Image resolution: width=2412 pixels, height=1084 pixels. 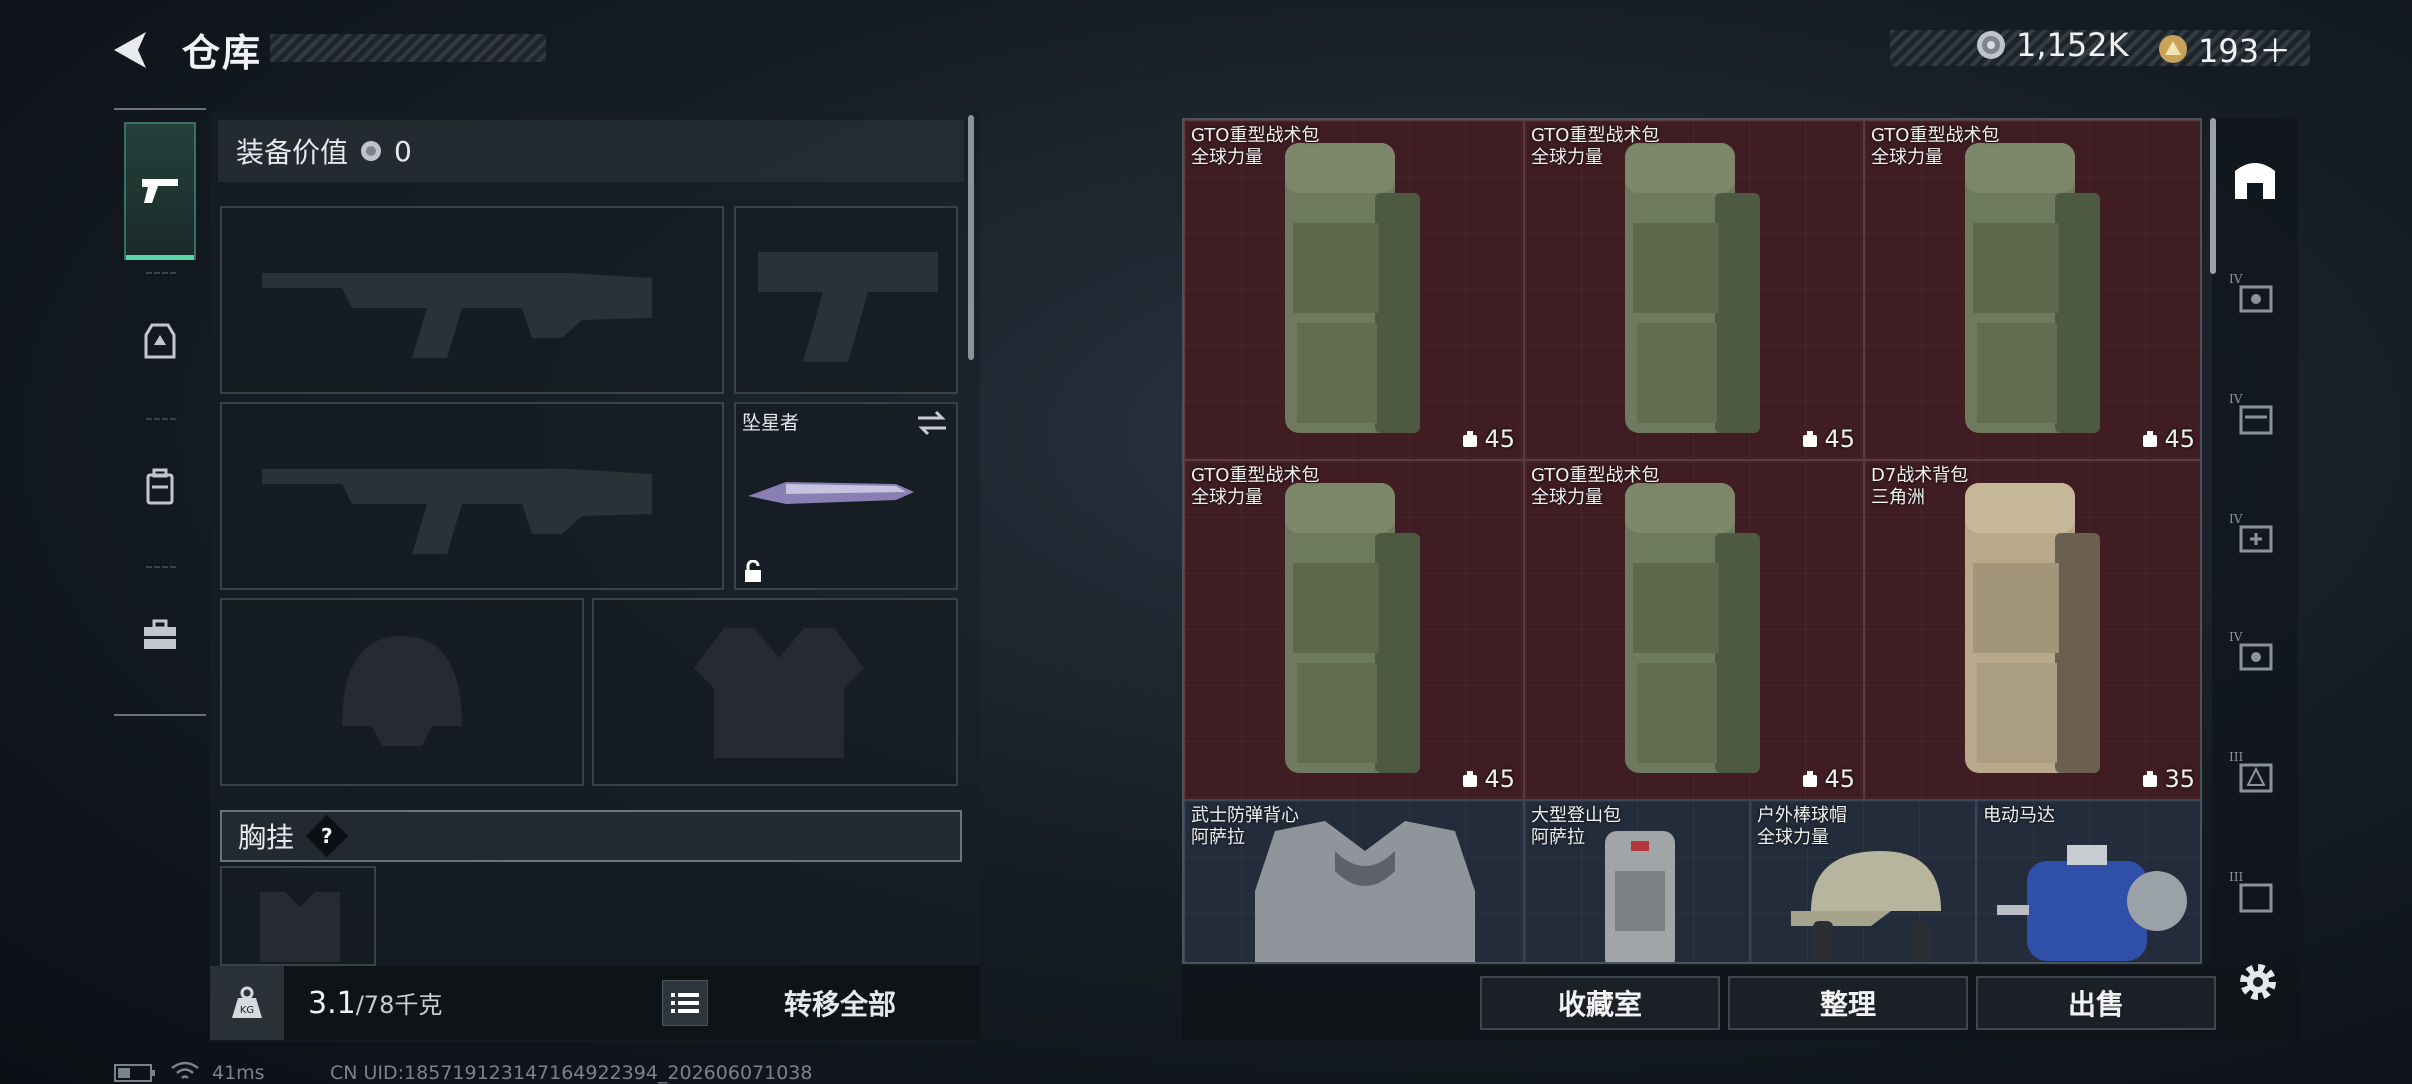 I want to click on chest-rig-slot, so click(x=298, y=916).